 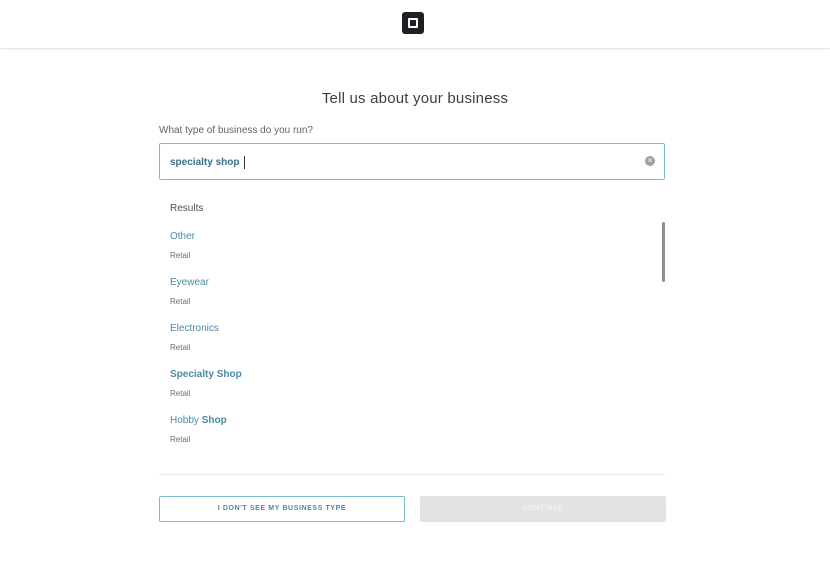 What do you see at coordinates (410, 246) in the screenshot?
I see `result-item-other: Other Retail` at bounding box center [410, 246].